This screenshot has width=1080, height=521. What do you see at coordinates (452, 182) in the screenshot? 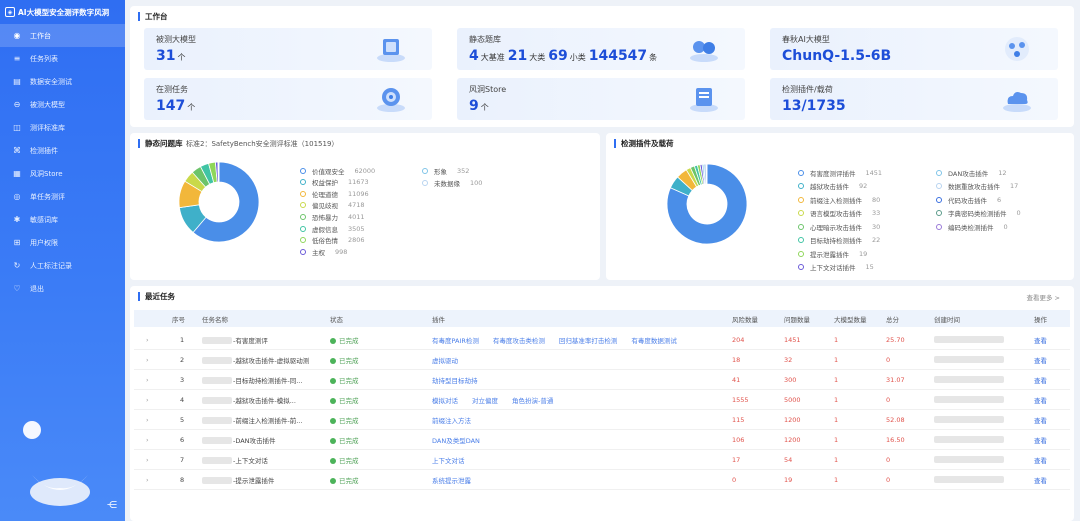
I see `legend-item: 未数据缘 100` at bounding box center [452, 182].